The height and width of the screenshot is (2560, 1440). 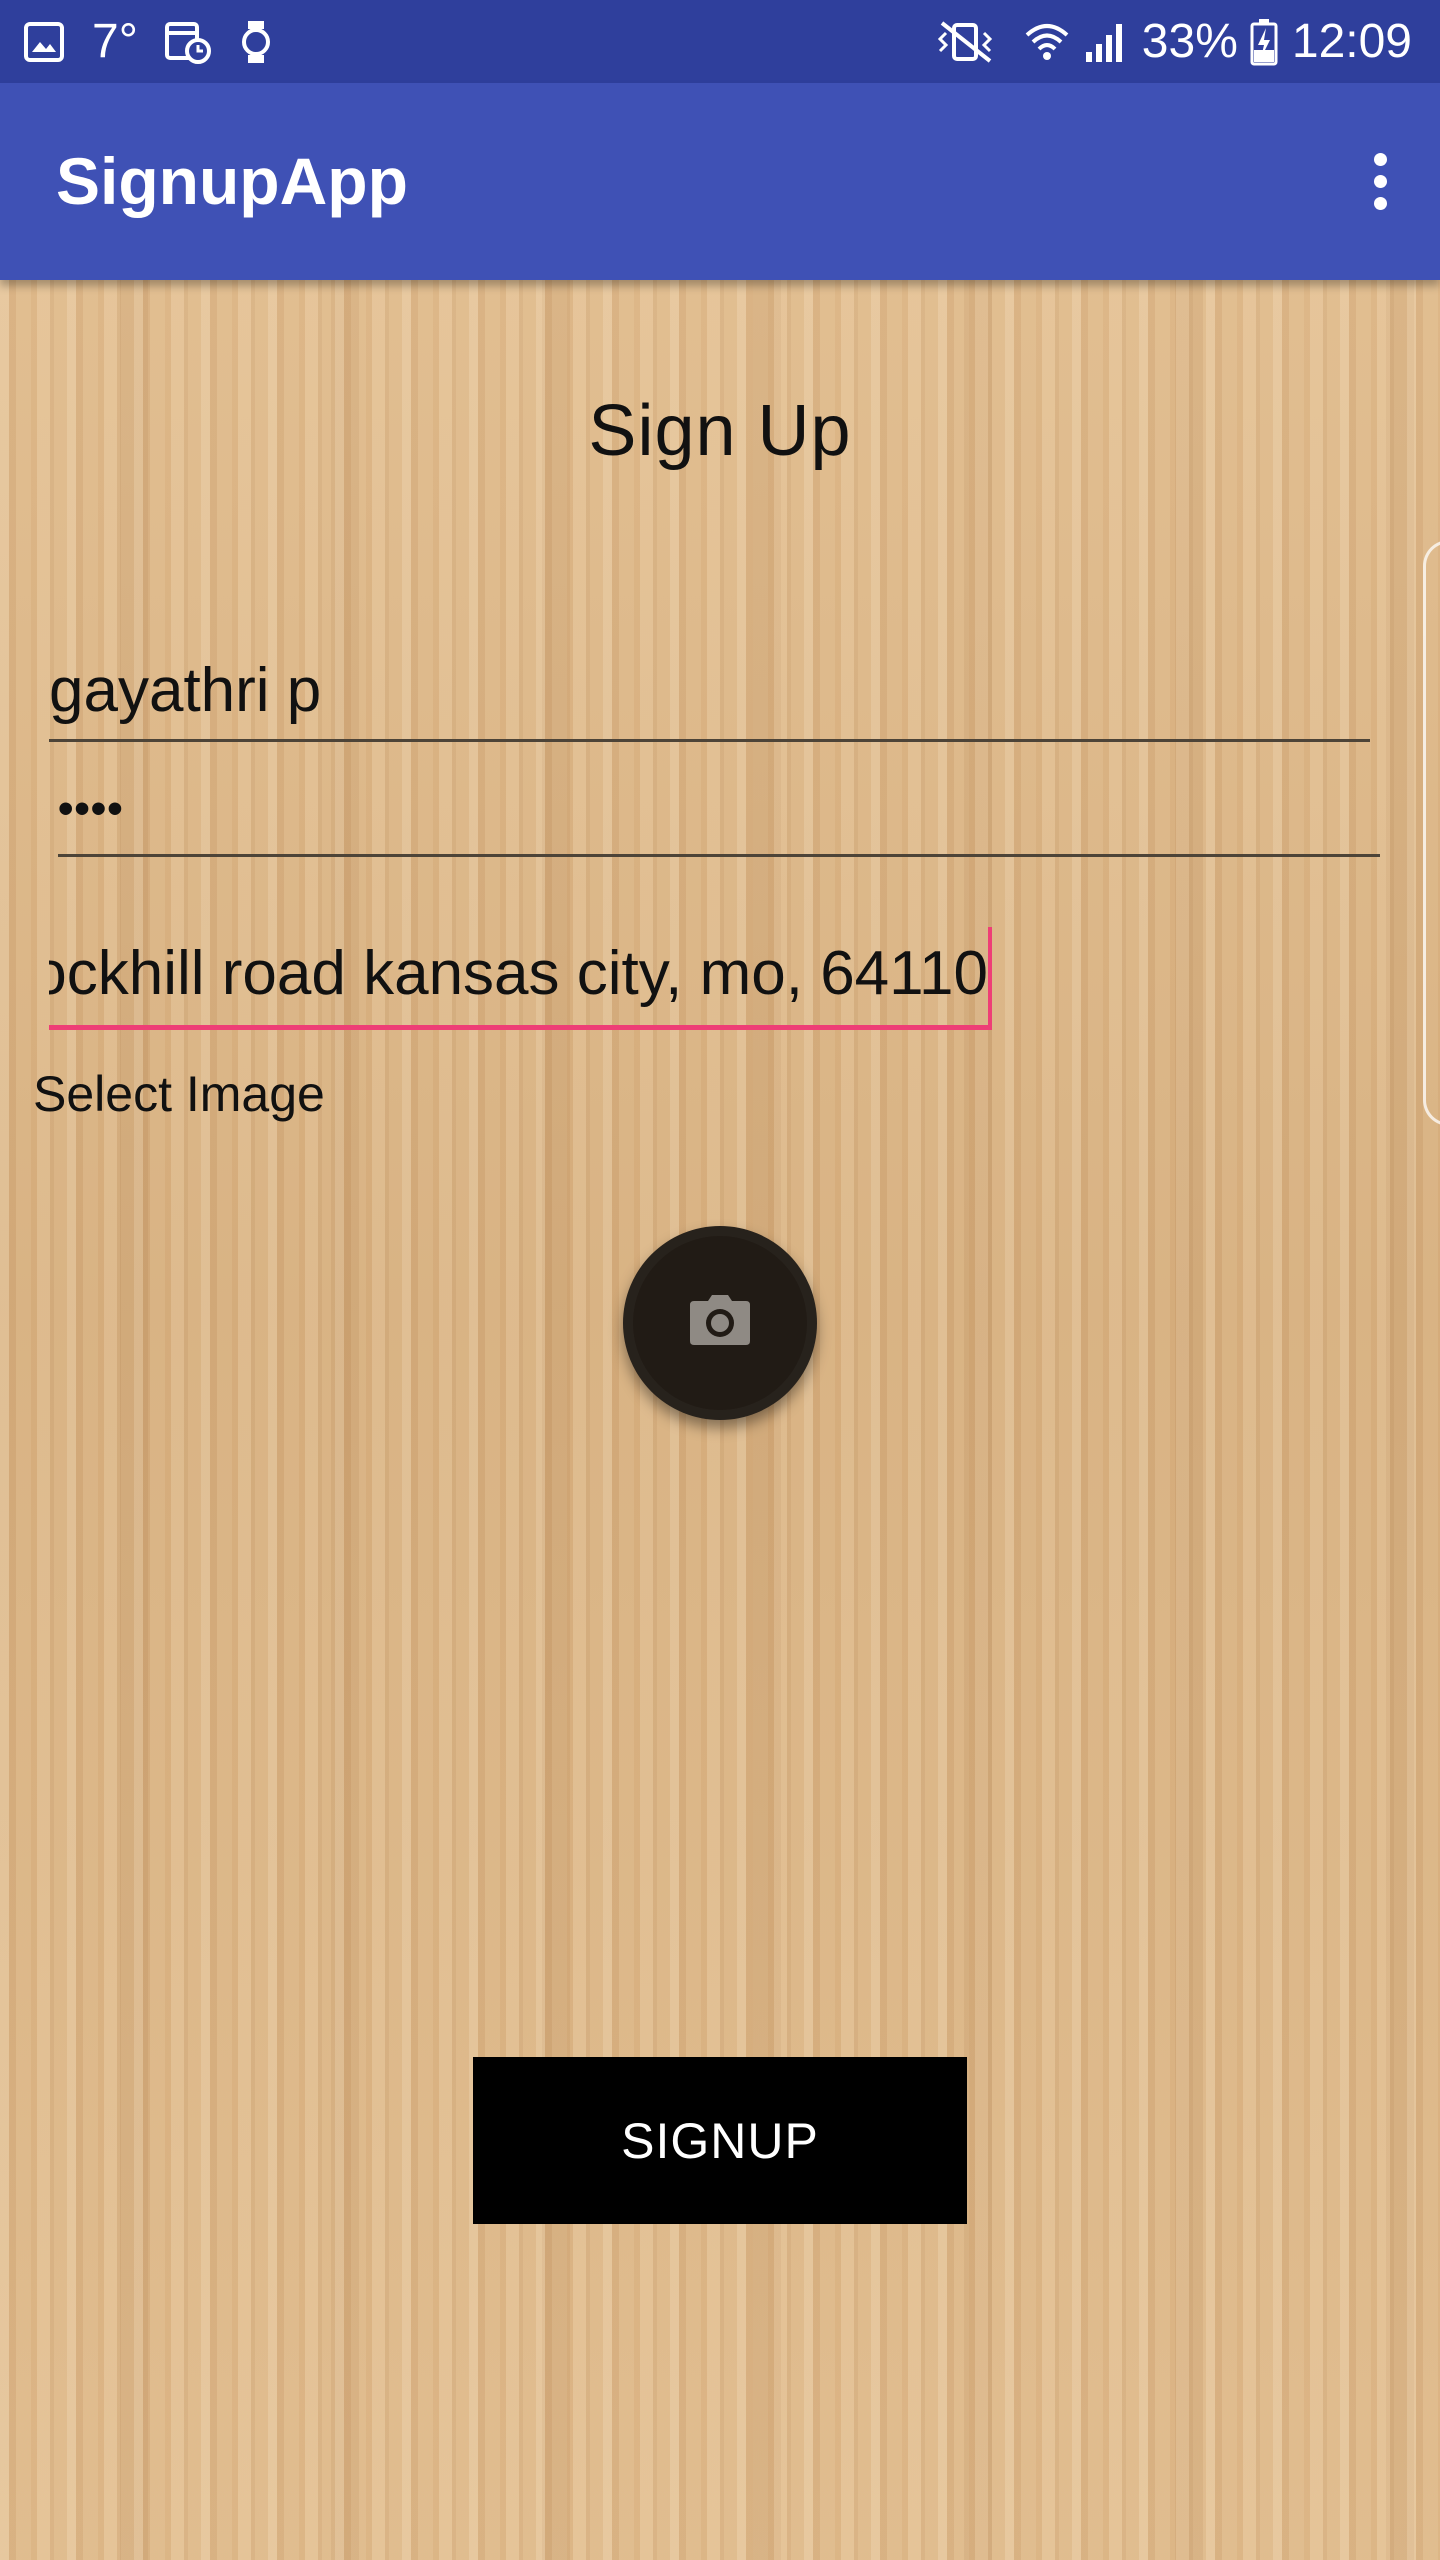 I want to click on more-vert-icon, so click(x=1380, y=181).